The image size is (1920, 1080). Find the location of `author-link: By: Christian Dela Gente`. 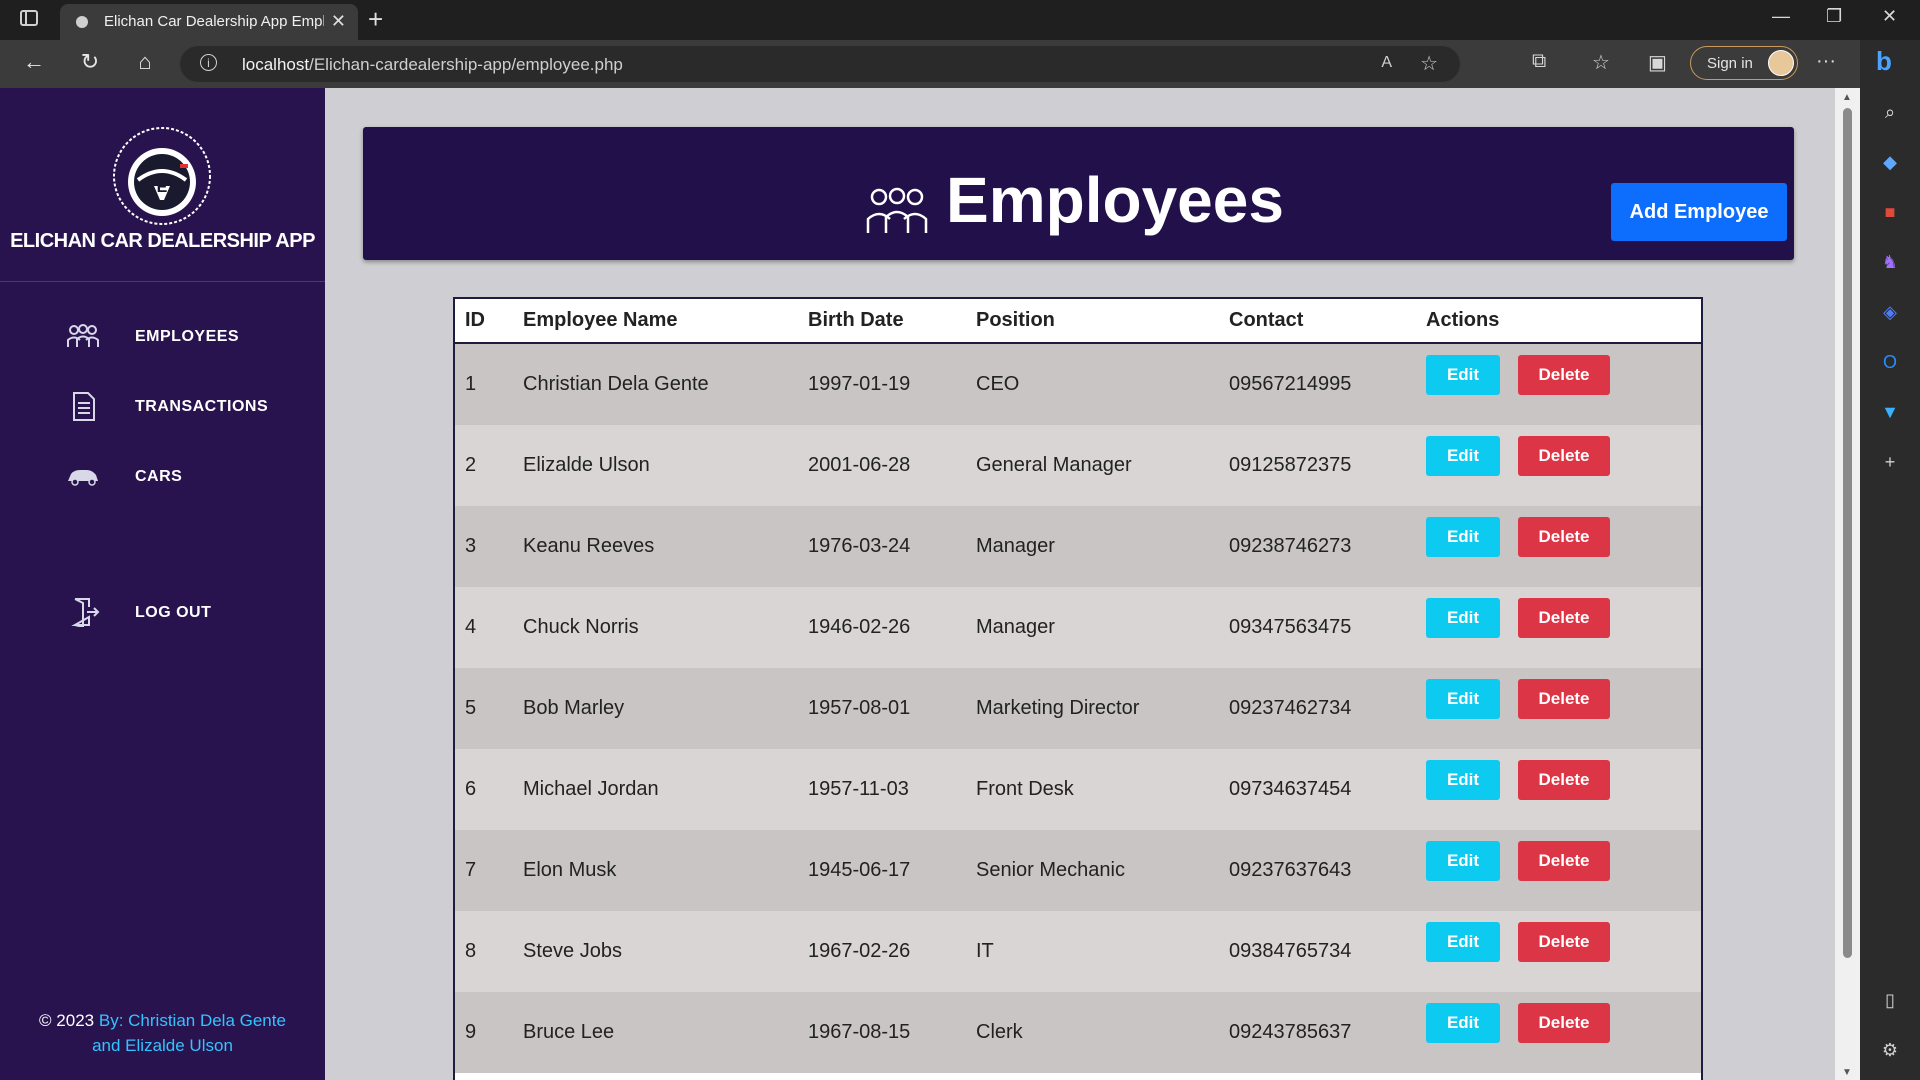

author-link: By: Christian Dela Gente is located at coordinates (192, 1020).